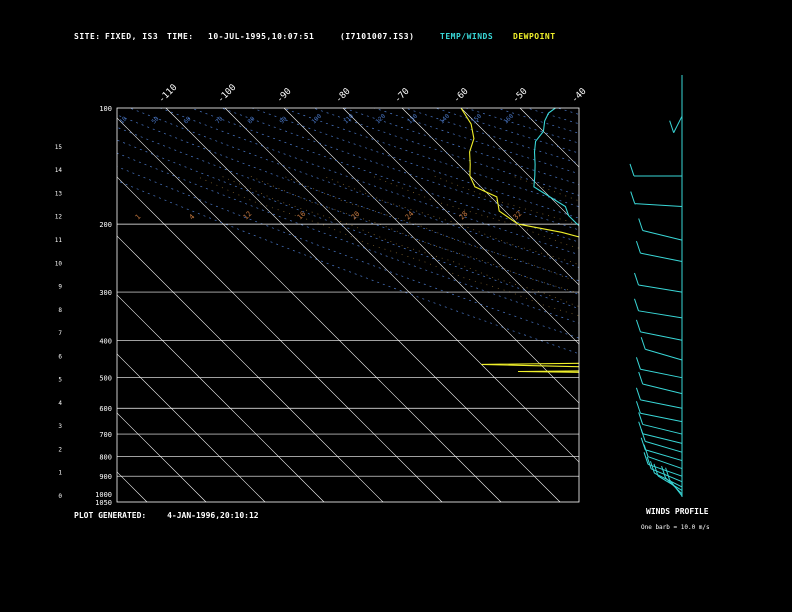  Describe the element at coordinates (103, 495) in the screenshot. I see `pressure-tick-label: 1000` at that location.